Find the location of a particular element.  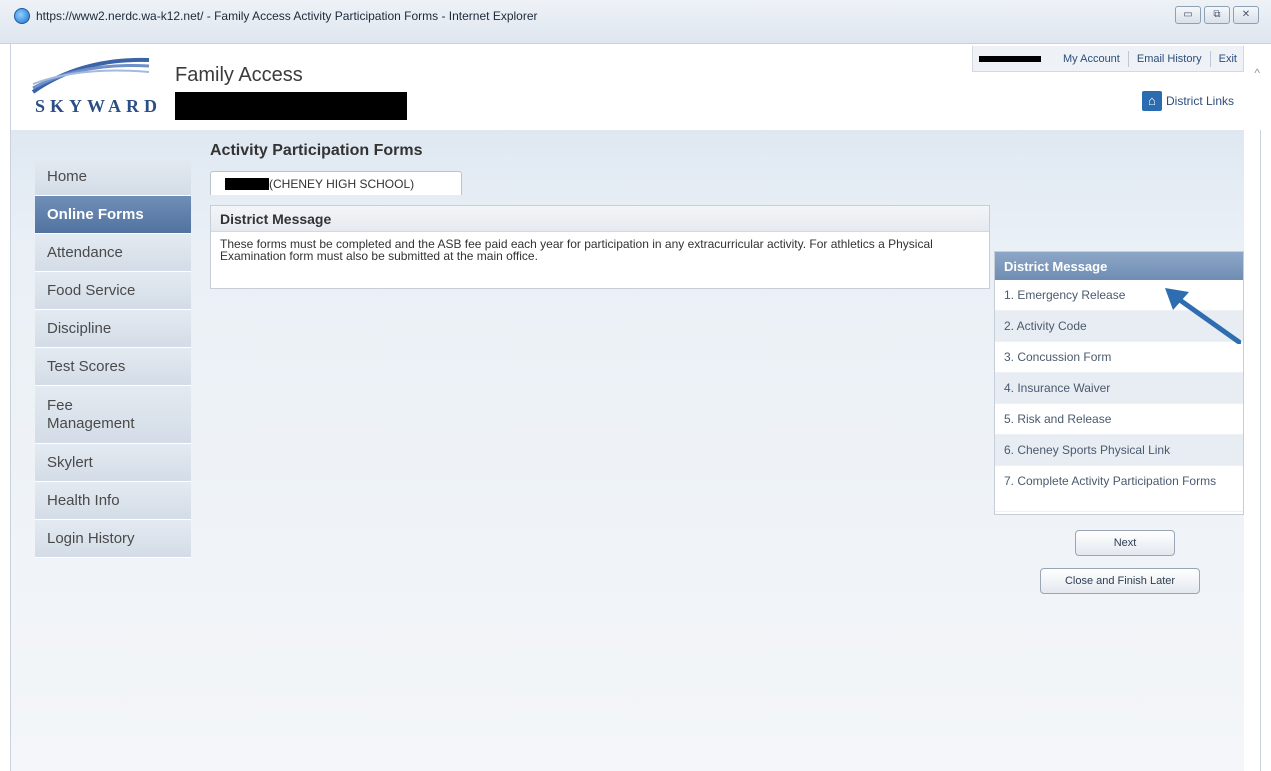

annotation-arrow-icon is located at coordinates (1203, 316).